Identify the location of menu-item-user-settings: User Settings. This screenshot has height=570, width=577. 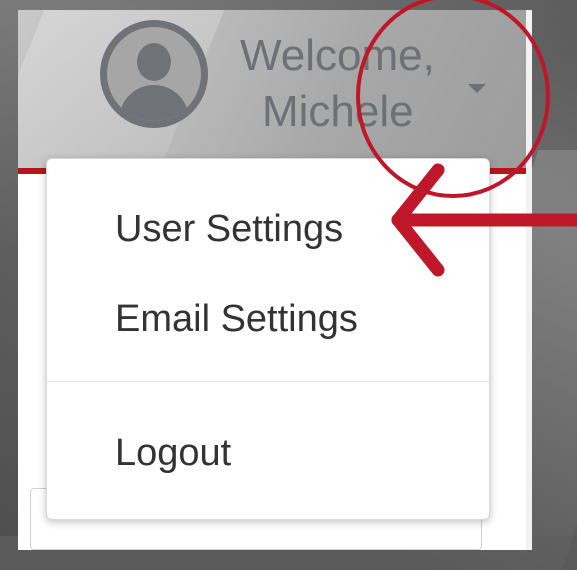
(229, 229).